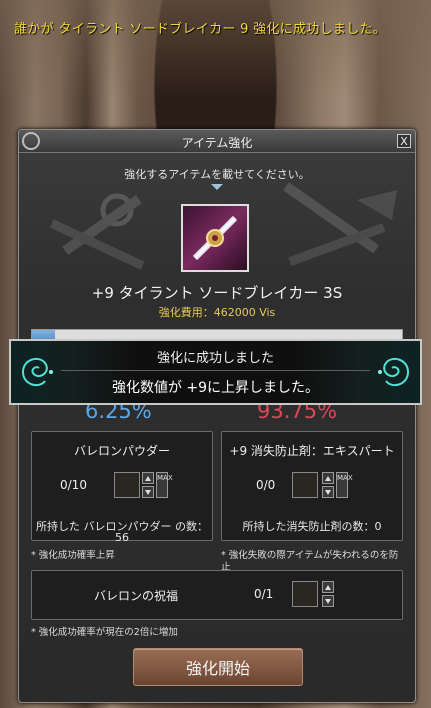 This screenshot has width=431, height=708. I want to click on item-slot, so click(215, 238).